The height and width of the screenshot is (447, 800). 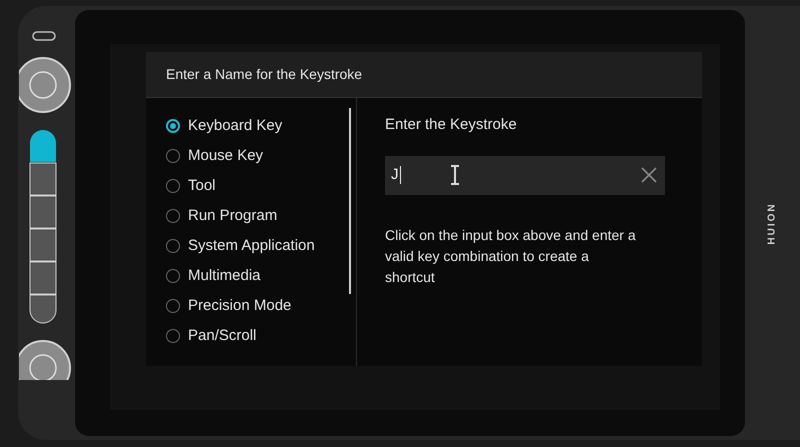 I want to click on radio-option: Pan/Scroll, so click(x=261, y=336).